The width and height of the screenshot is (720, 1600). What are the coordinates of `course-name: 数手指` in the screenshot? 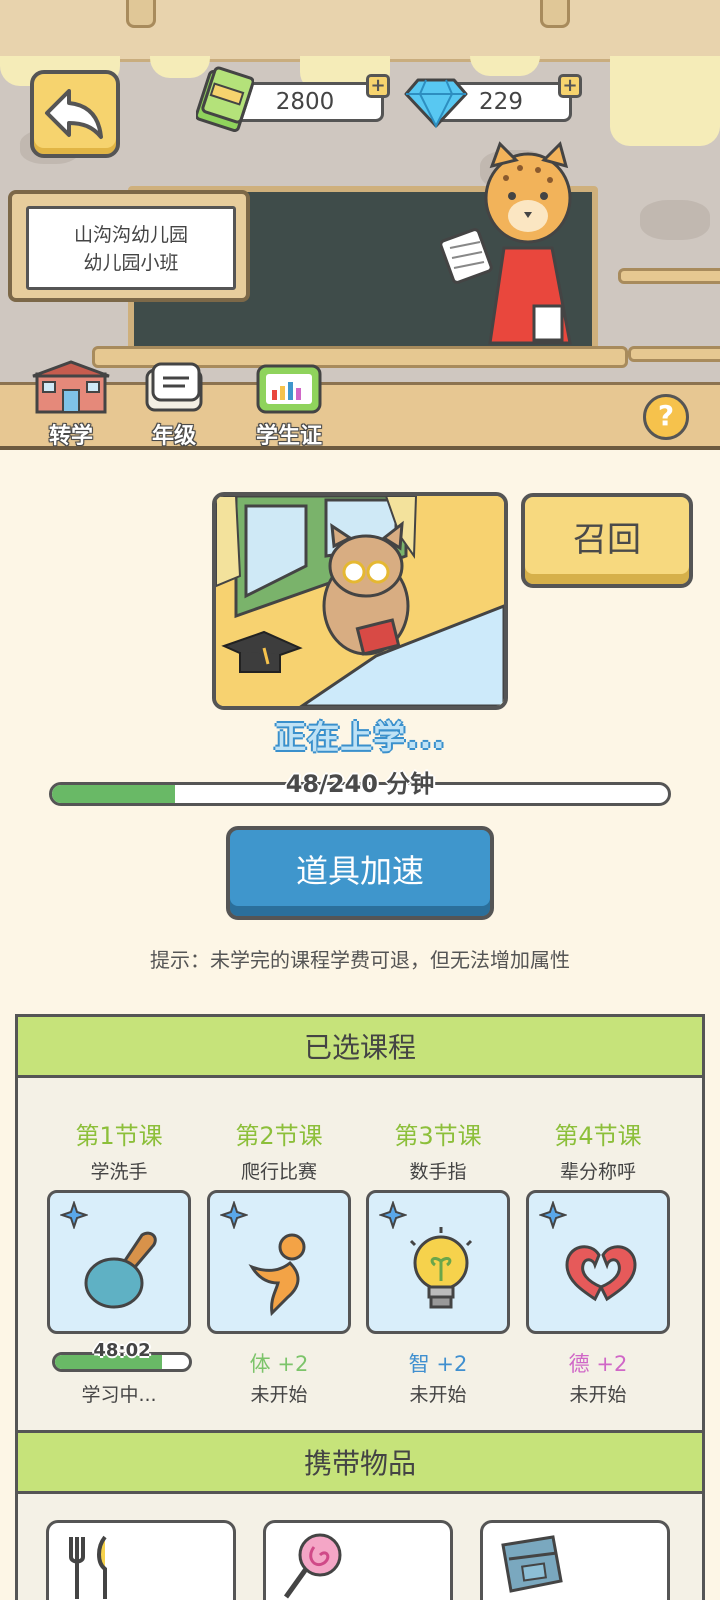 It's located at (438, 1172).